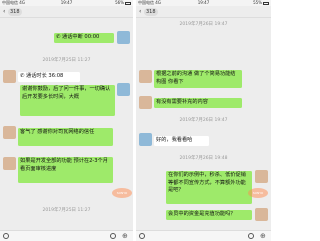 Image resolution: width=320 pixels, height=241 pixels. I want to click on message-bubble: 好的，我看看哈, so click(181, 141).